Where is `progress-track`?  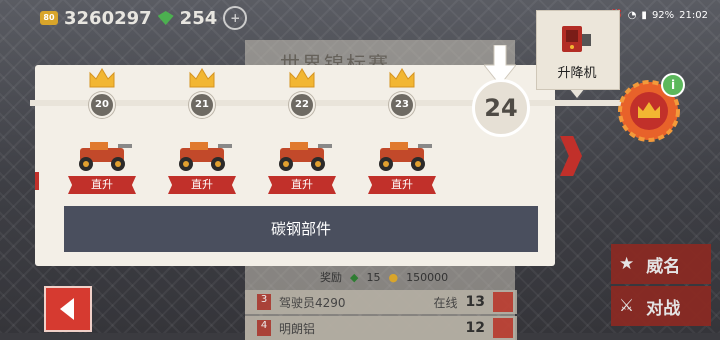 progress-track is located at coordinates (330, 103).